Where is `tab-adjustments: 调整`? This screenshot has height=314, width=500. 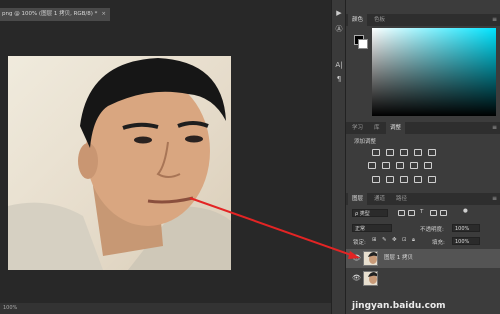 tab-adjustments: 调整 is located at coordinates (396, 128).